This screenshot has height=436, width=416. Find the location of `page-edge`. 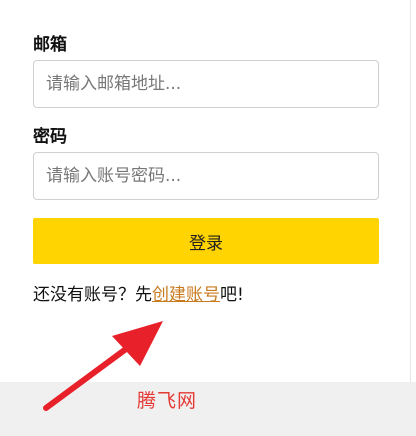

page-edge is located at coordinates (413, 191).